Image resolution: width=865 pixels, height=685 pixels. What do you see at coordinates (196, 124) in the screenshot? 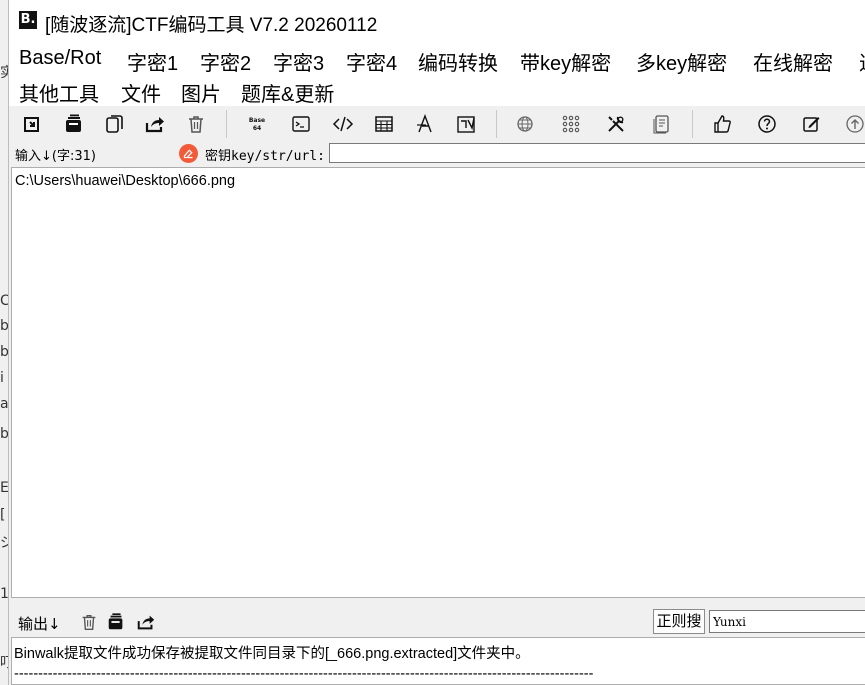
I see `trash-icon` at bounding box center [196, 124].